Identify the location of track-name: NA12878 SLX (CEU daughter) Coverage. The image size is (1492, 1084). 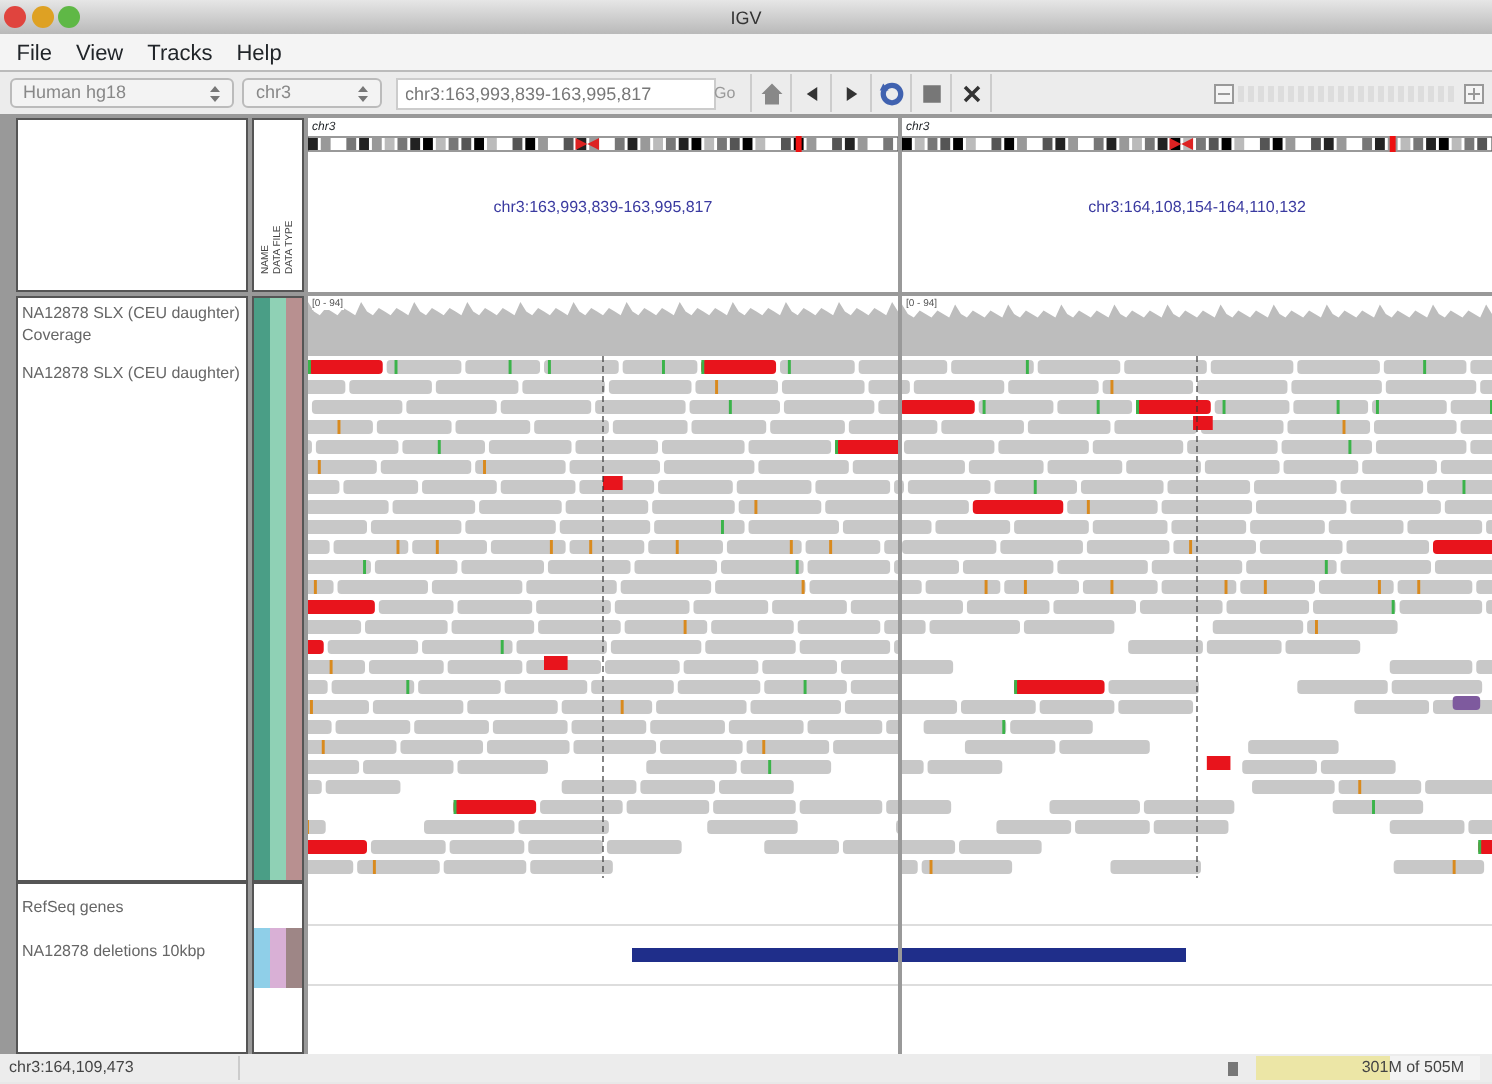
(132, 324).